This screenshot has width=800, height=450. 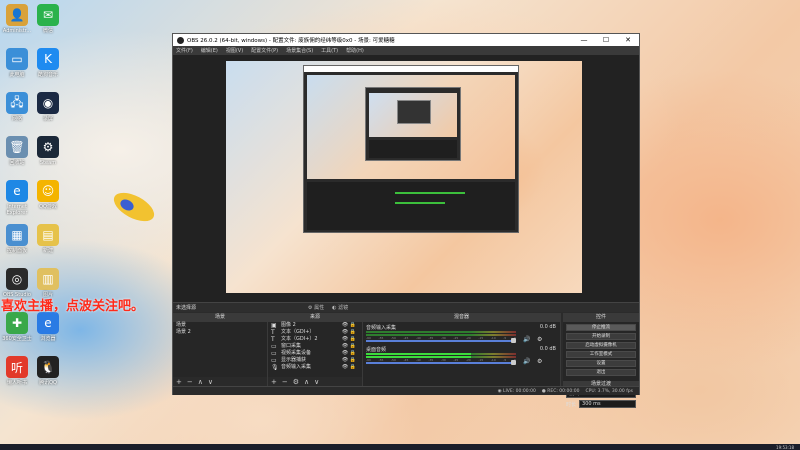 What do you see at coordinates (48, 191) in the screenshot?
I see `app-icon: ☺` at bounding box center [48, 191].